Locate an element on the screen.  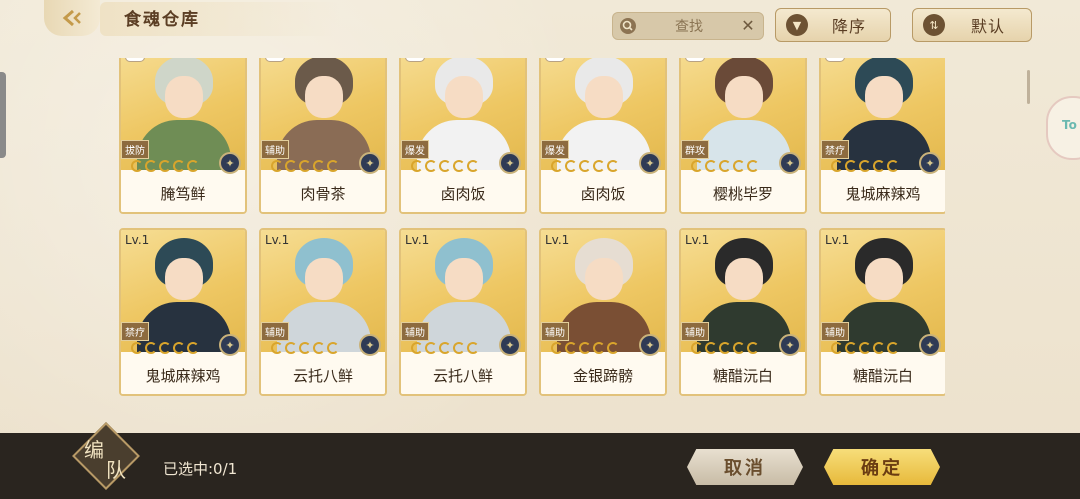
sort-switch-icon: ⇅ is located at coordinates (934, 25).